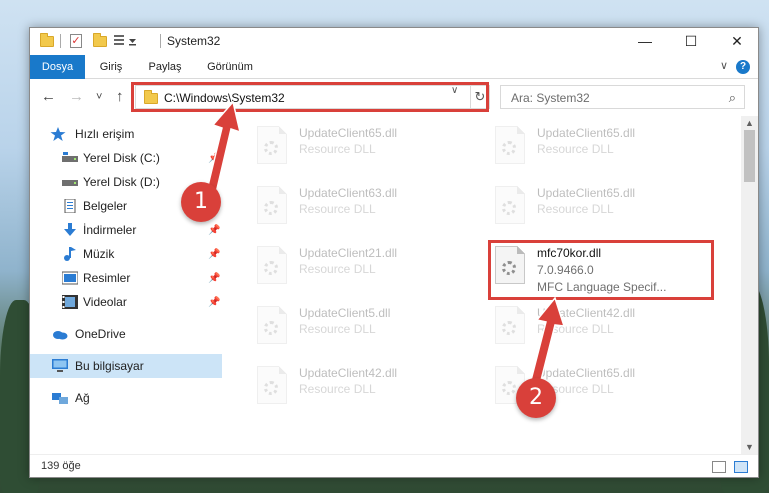  I want to click on arrow-to-address, so click(224, 147).